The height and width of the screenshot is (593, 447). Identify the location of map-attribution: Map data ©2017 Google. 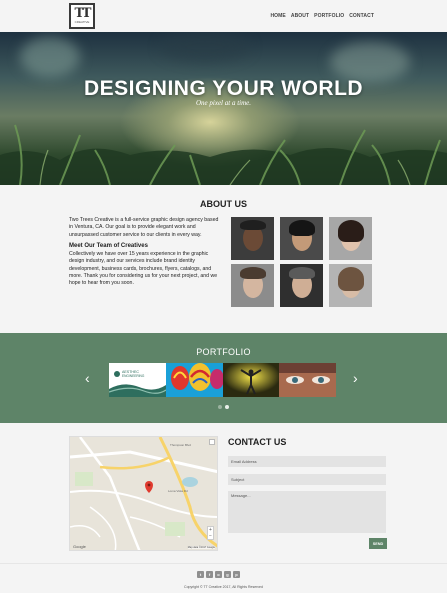
(201, 547).